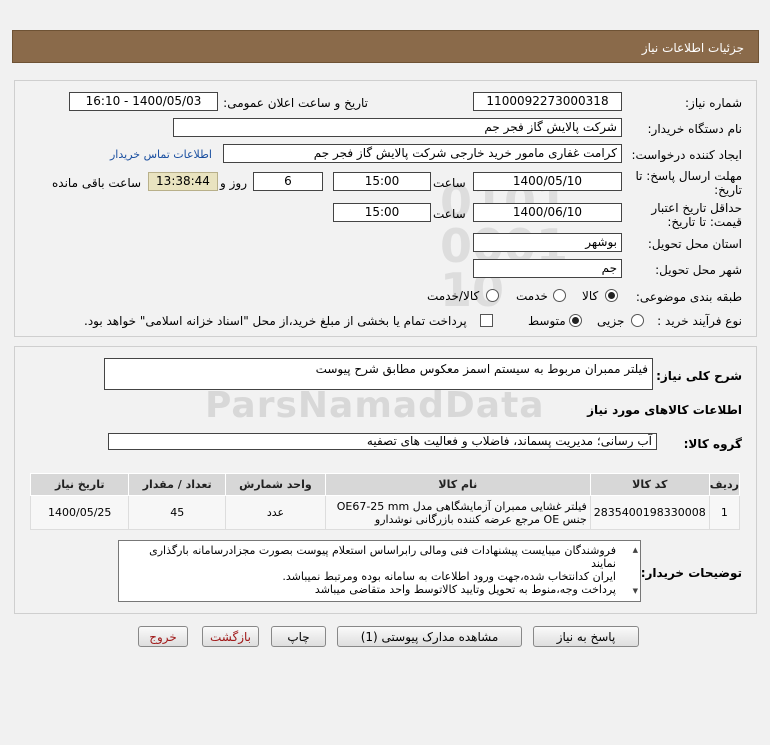 Image resolution: width=770 pixels, height=745 pixels. Describe the element at coordinates (635, 591) in the screenshot. I see `scroll-down-icon: ▼` at that location.